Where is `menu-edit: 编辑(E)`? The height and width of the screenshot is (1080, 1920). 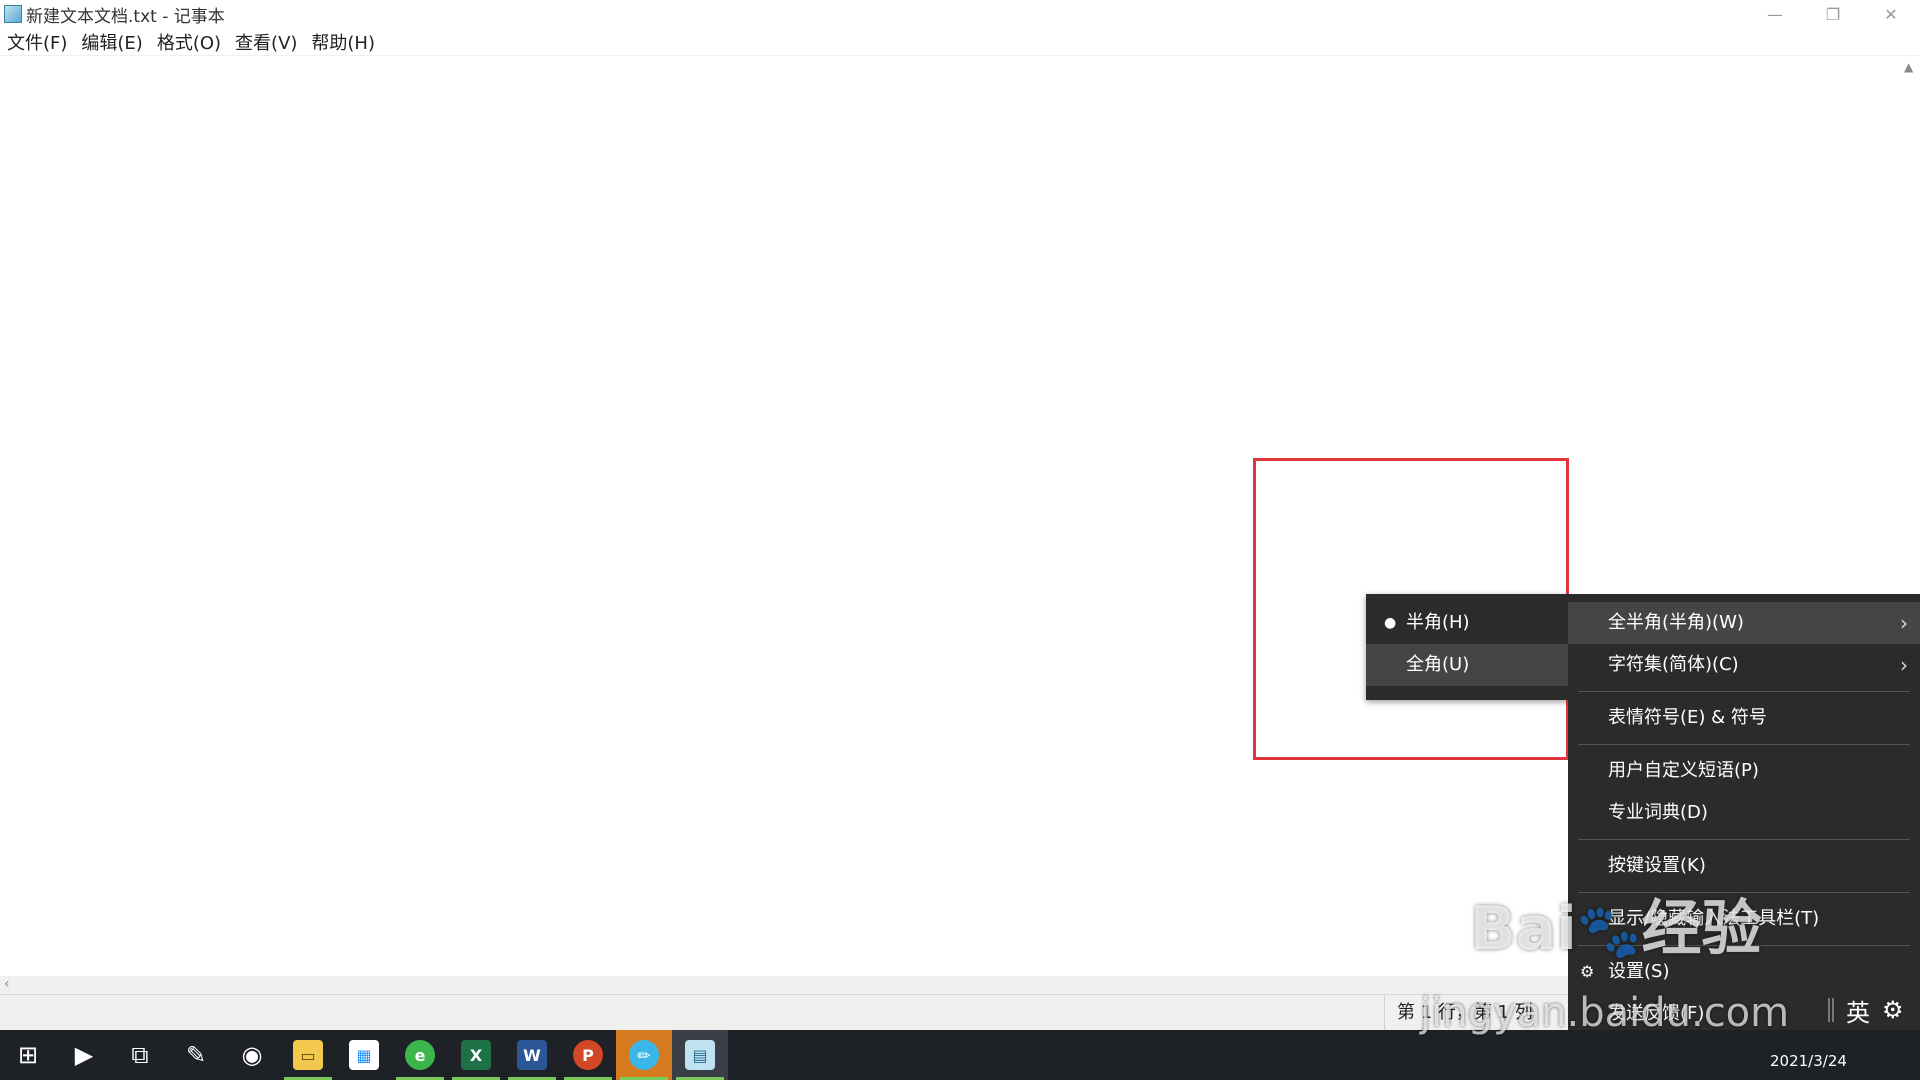 menu-edit: 编辑(E) is located at coordinates (111, 42).